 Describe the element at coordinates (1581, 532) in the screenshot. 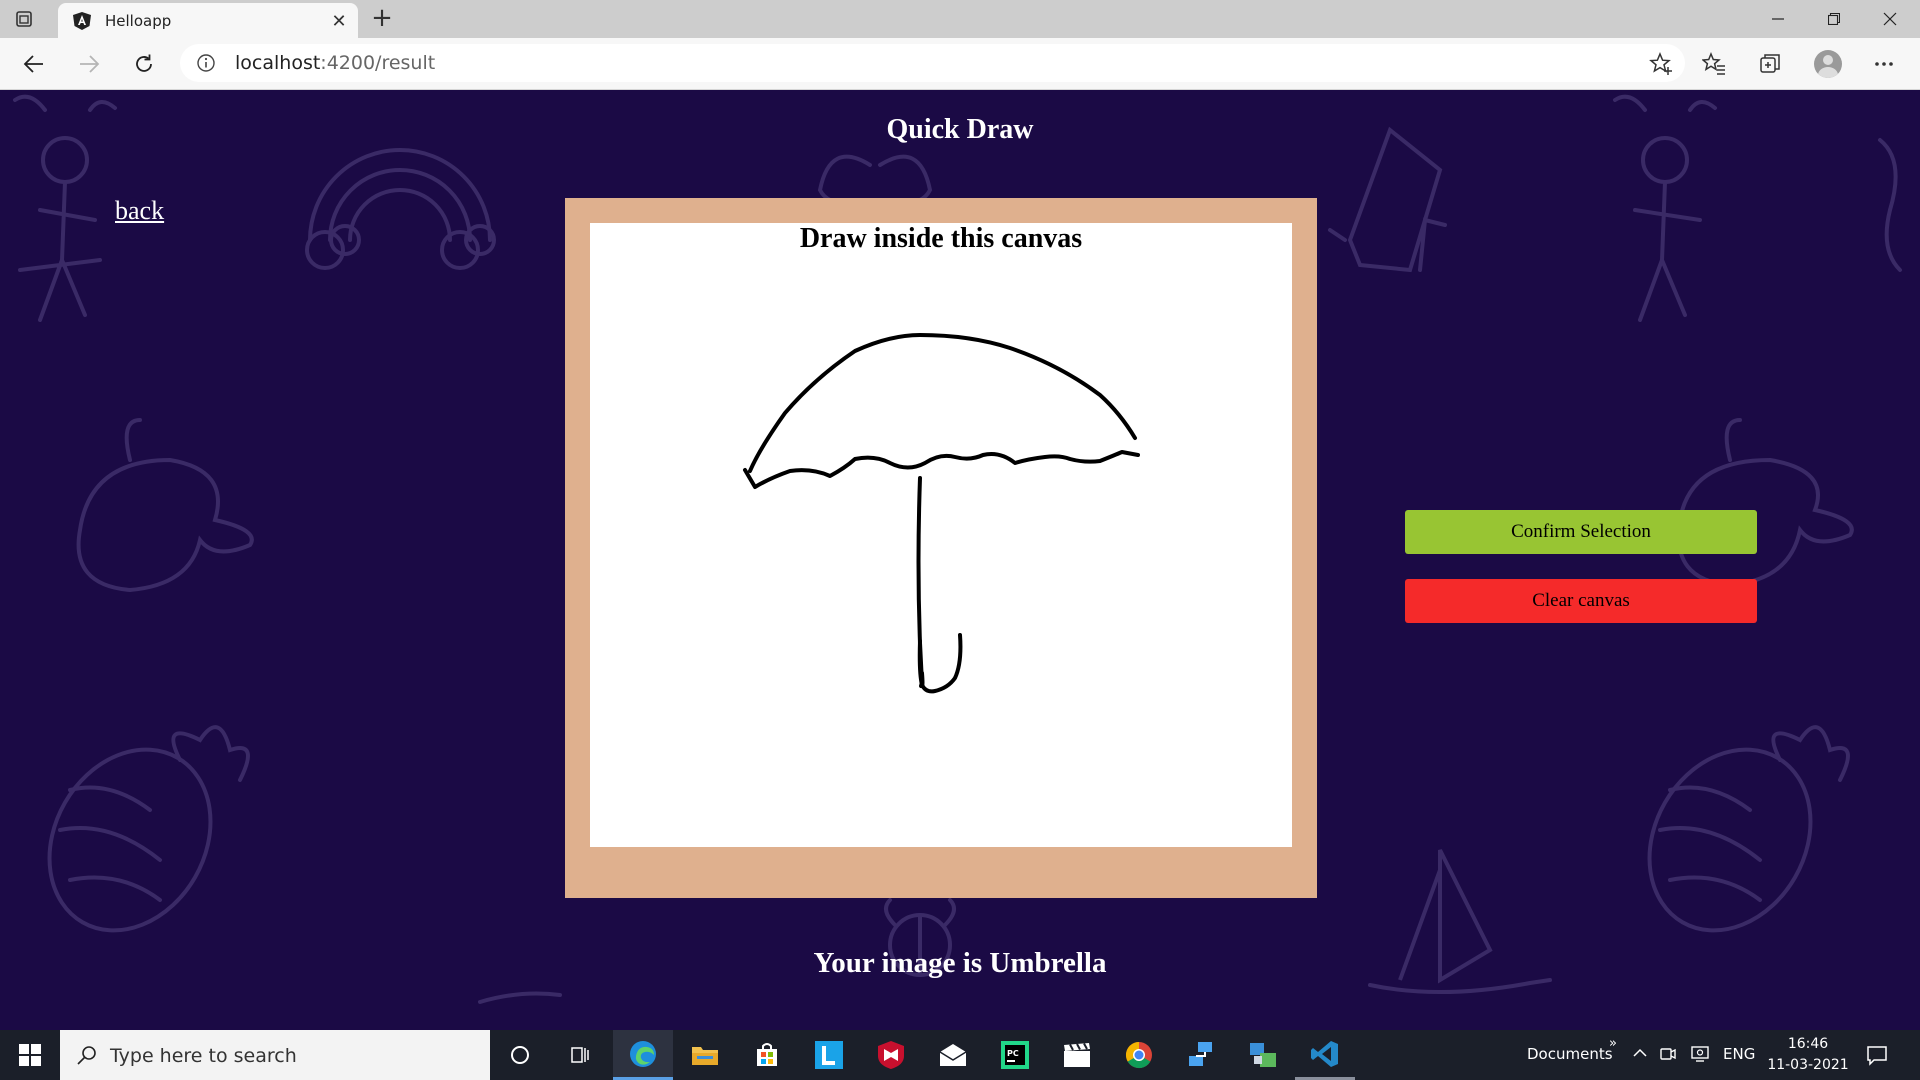

I see `confirm-selection-button: Confirm Selection` at that location.